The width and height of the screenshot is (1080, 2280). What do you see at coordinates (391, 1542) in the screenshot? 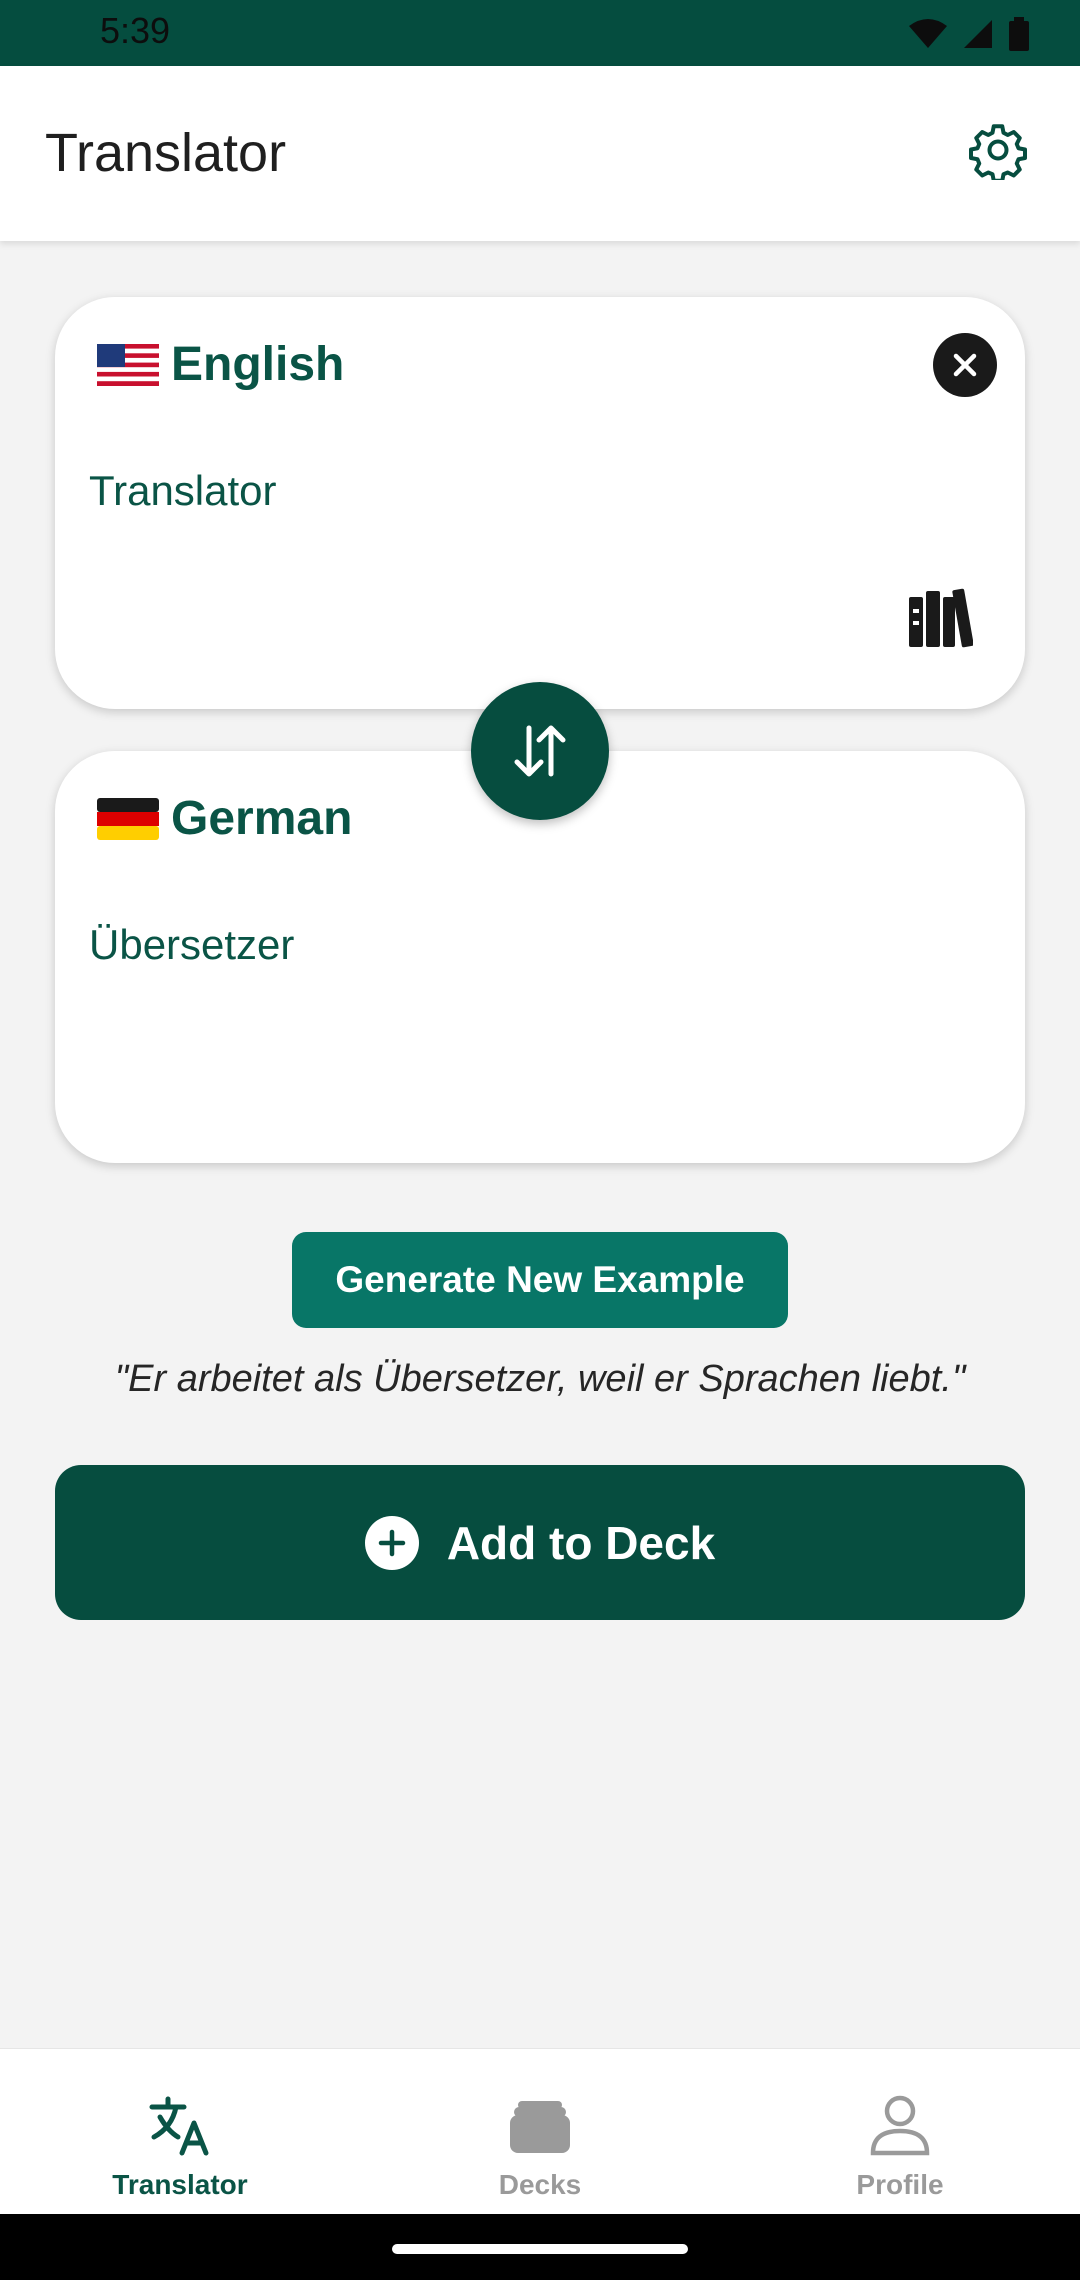
I see `plus-circle-icon` at bounding box center [391, 1542].